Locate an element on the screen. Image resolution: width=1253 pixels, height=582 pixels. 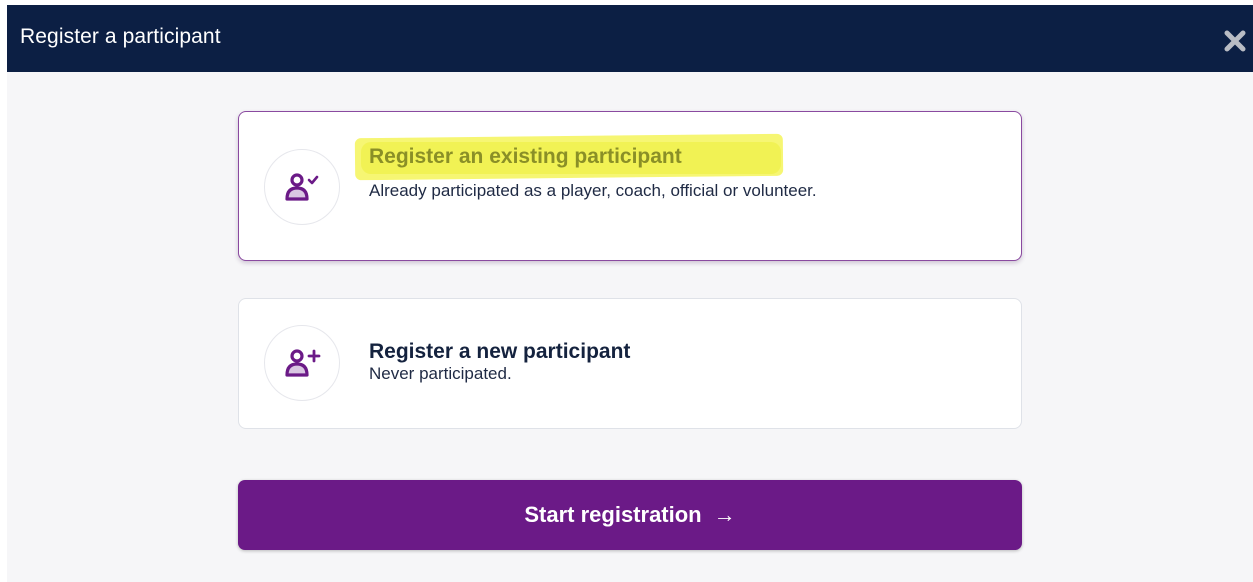
option-title: Register an existing participant is located at coordinates (525, 156).